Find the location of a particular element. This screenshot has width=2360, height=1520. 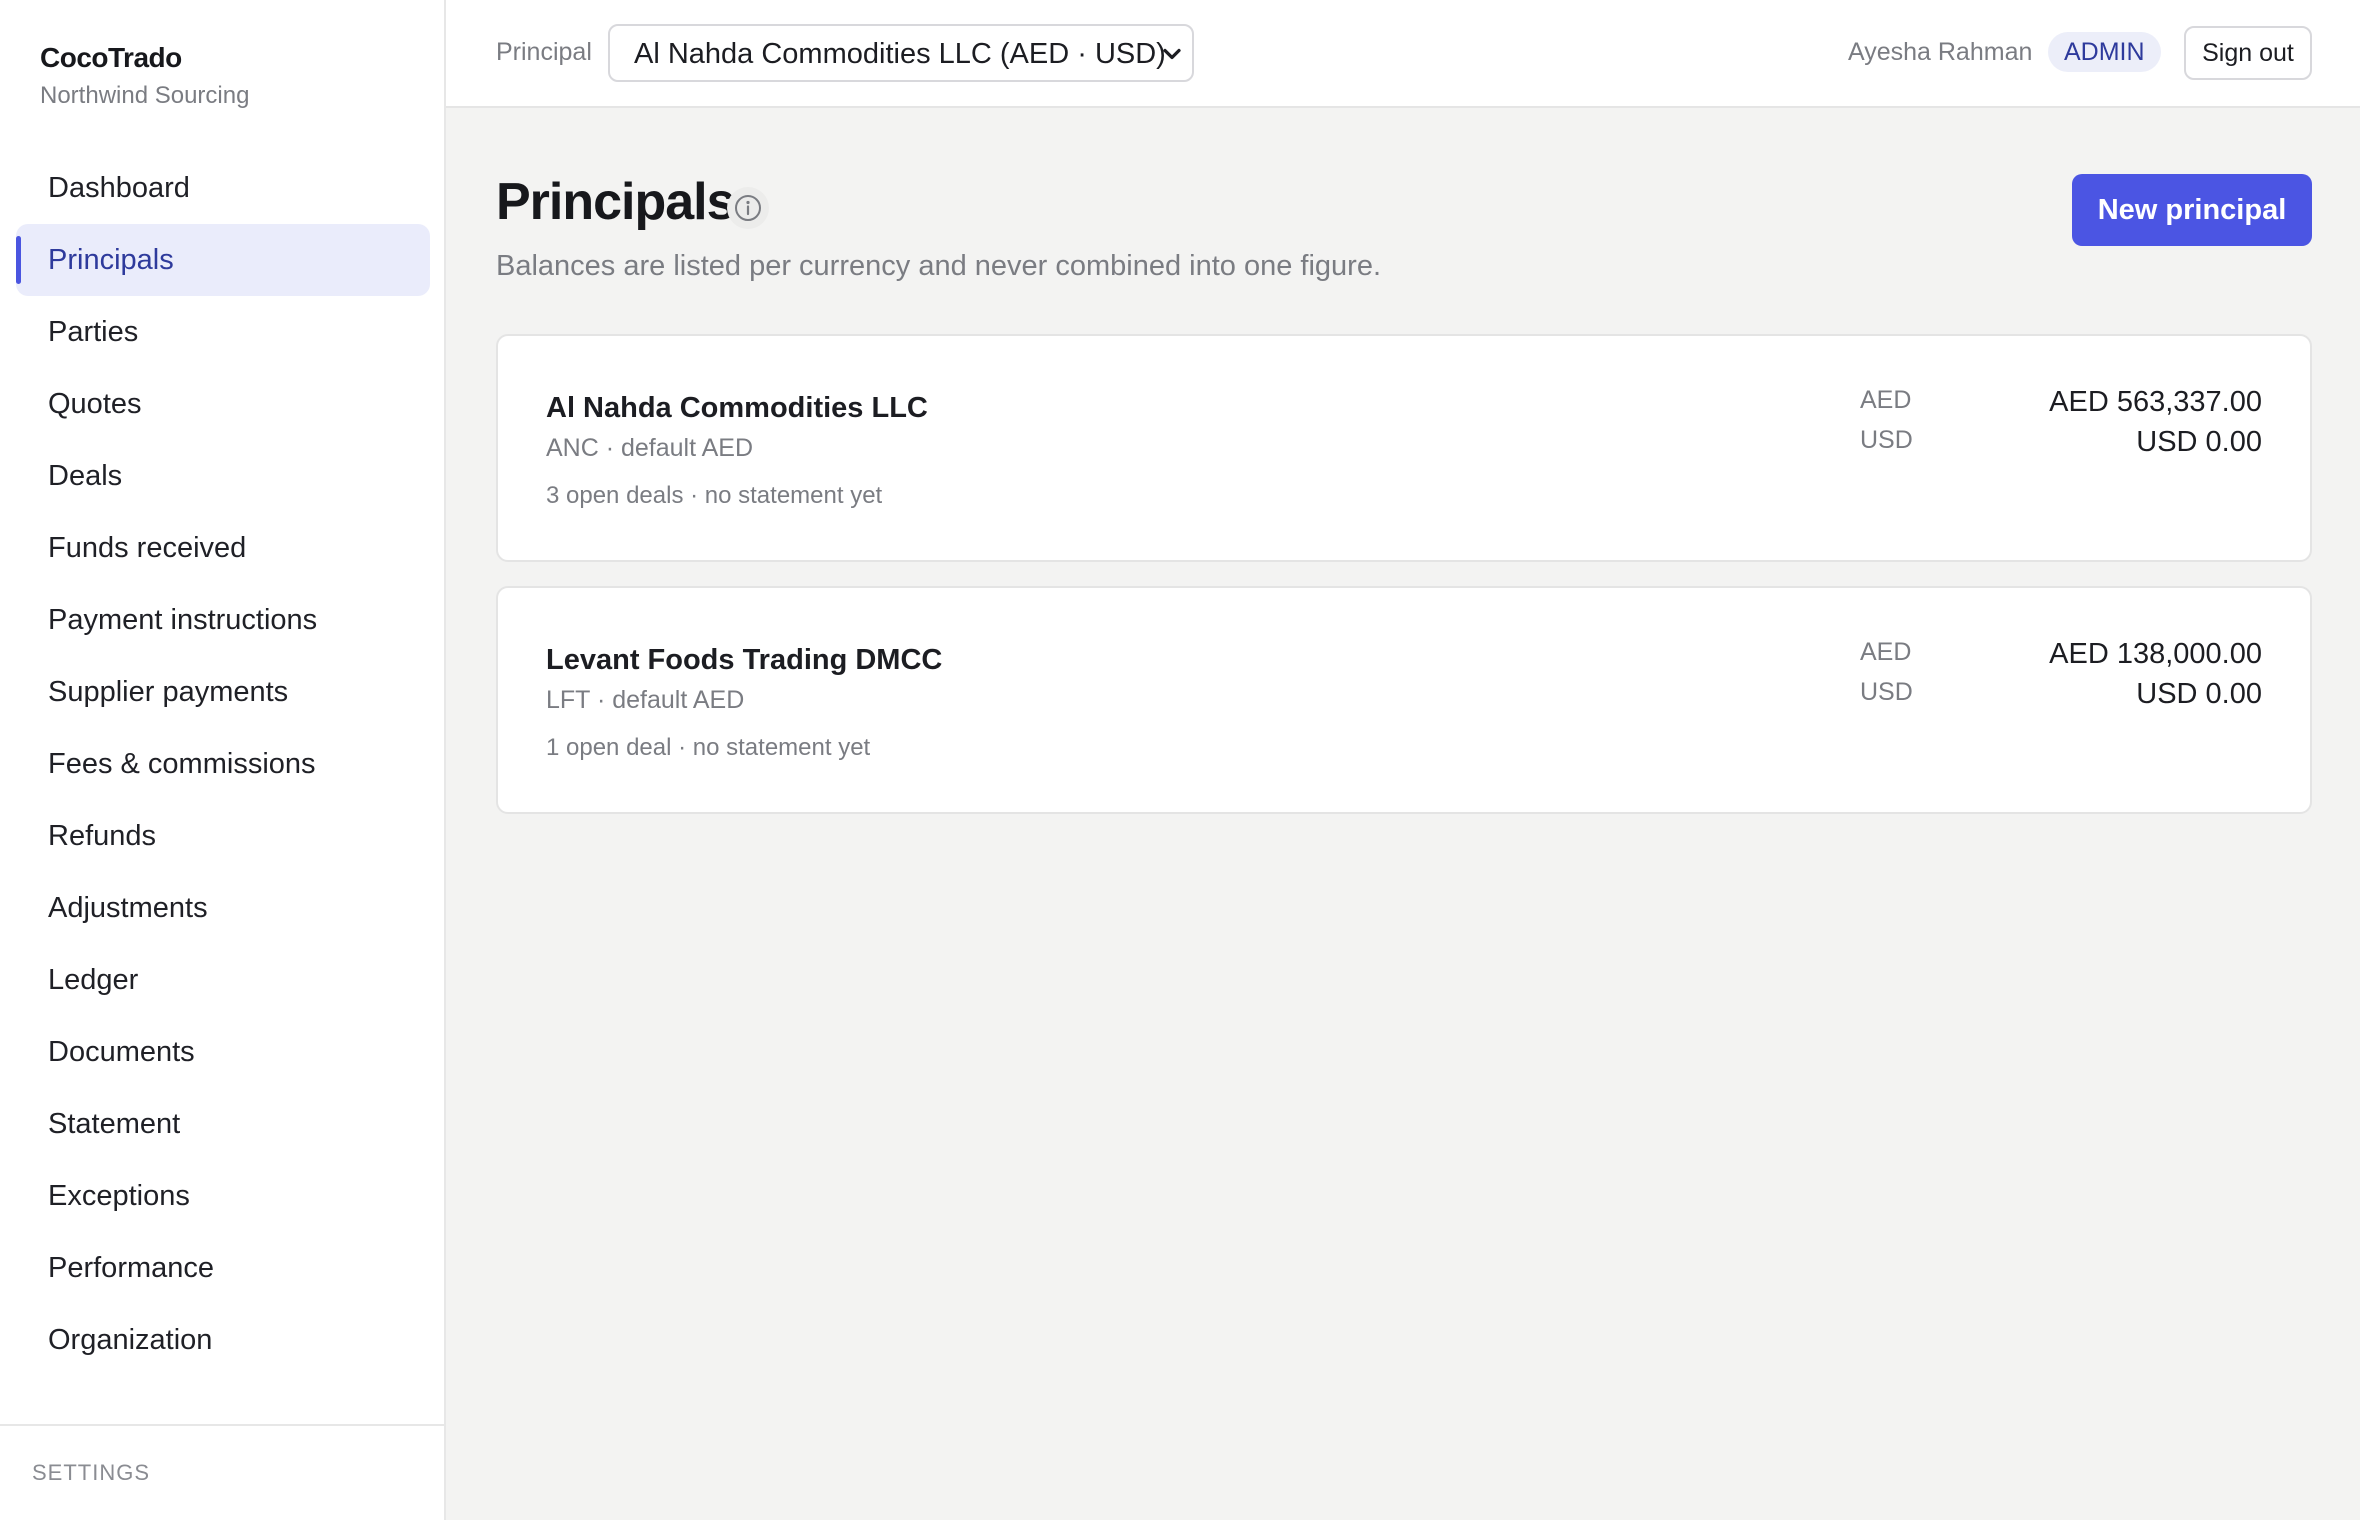

brand: CocoTrado Northwind Sourcing is located at coordinates (144, 76).